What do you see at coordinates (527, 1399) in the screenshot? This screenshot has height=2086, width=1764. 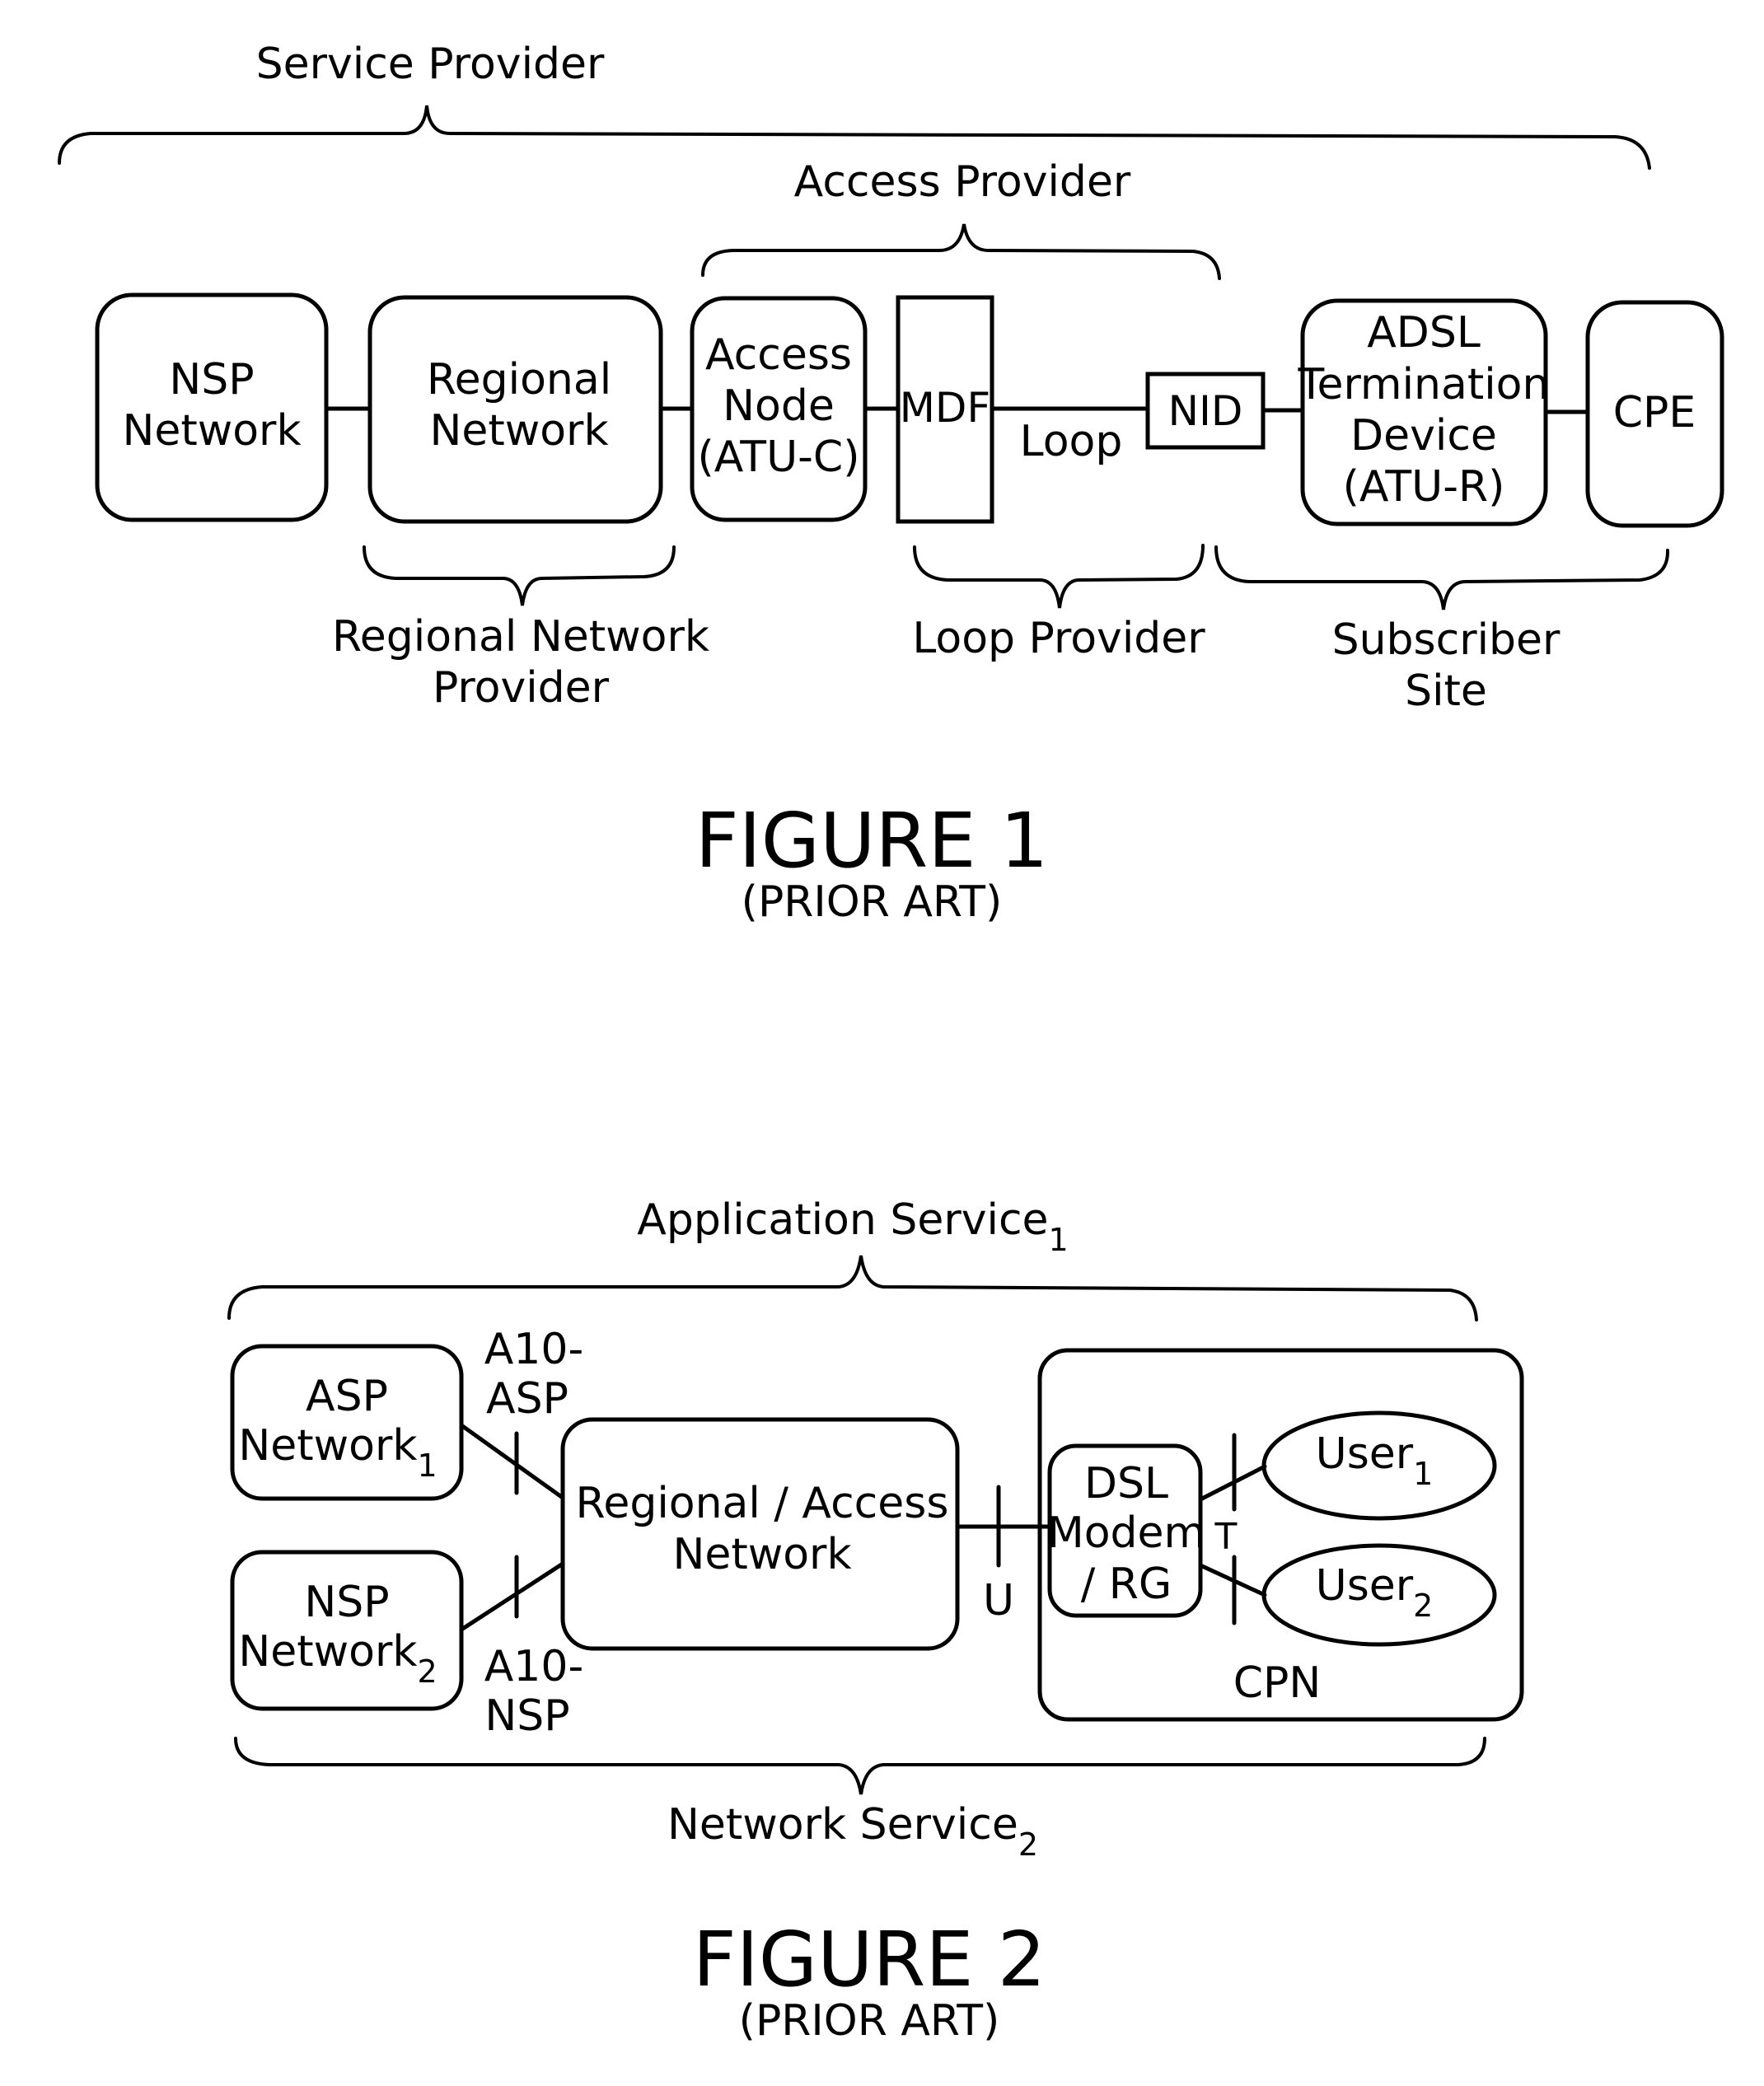 I see `a10-asp-line2: ASP` at bounding box center [527, 1399].